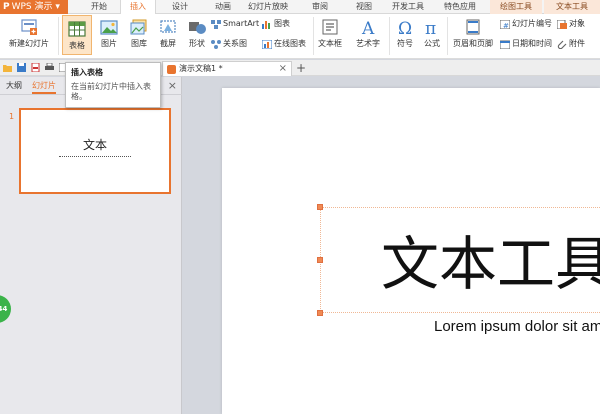 This screenshot has width=600, height=414. What do you see at coordinates (109, 27) in the screenshot?
I see `picture-icon` at bounding box center [109, 27].